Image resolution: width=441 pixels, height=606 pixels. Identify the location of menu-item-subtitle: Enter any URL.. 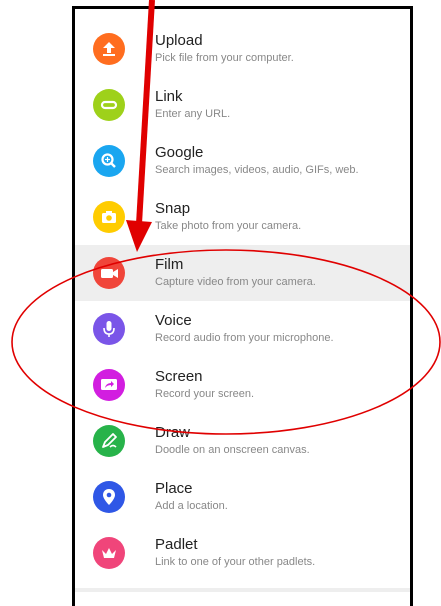
(193, 114).